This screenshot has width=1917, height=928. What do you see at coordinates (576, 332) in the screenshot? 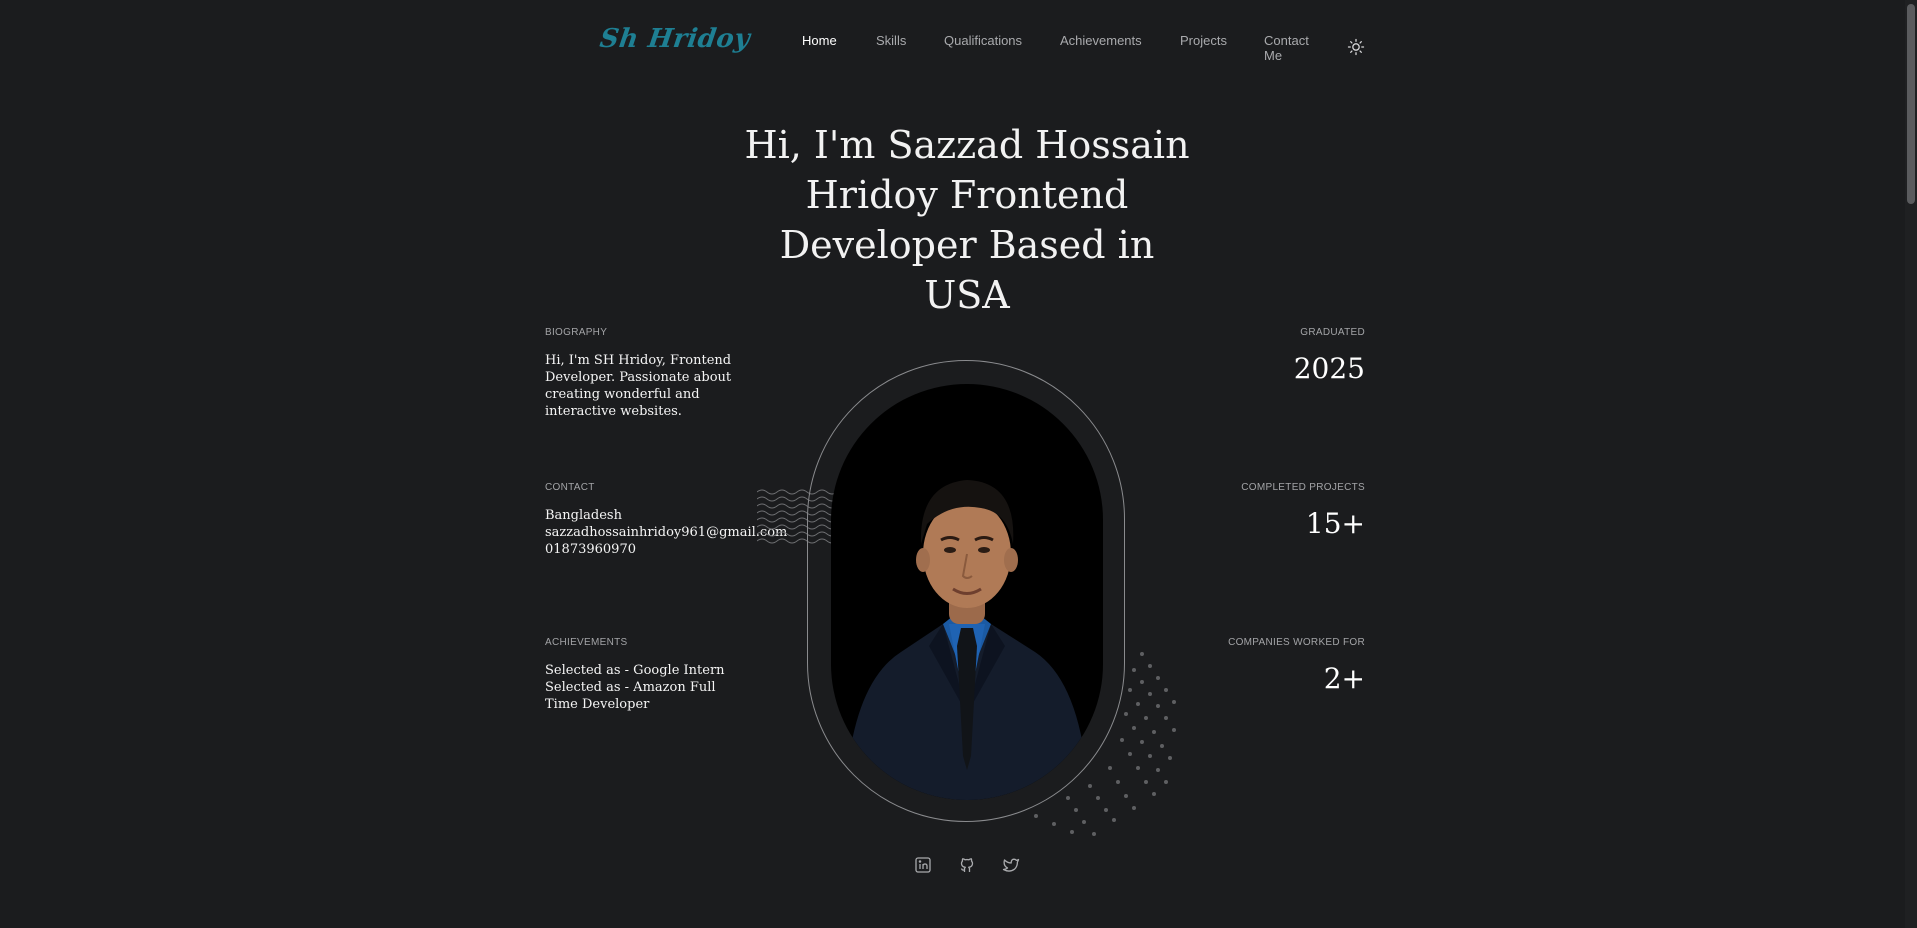
I see `biography-label: BIOGRAPHY` at bounding box center [576, 332].